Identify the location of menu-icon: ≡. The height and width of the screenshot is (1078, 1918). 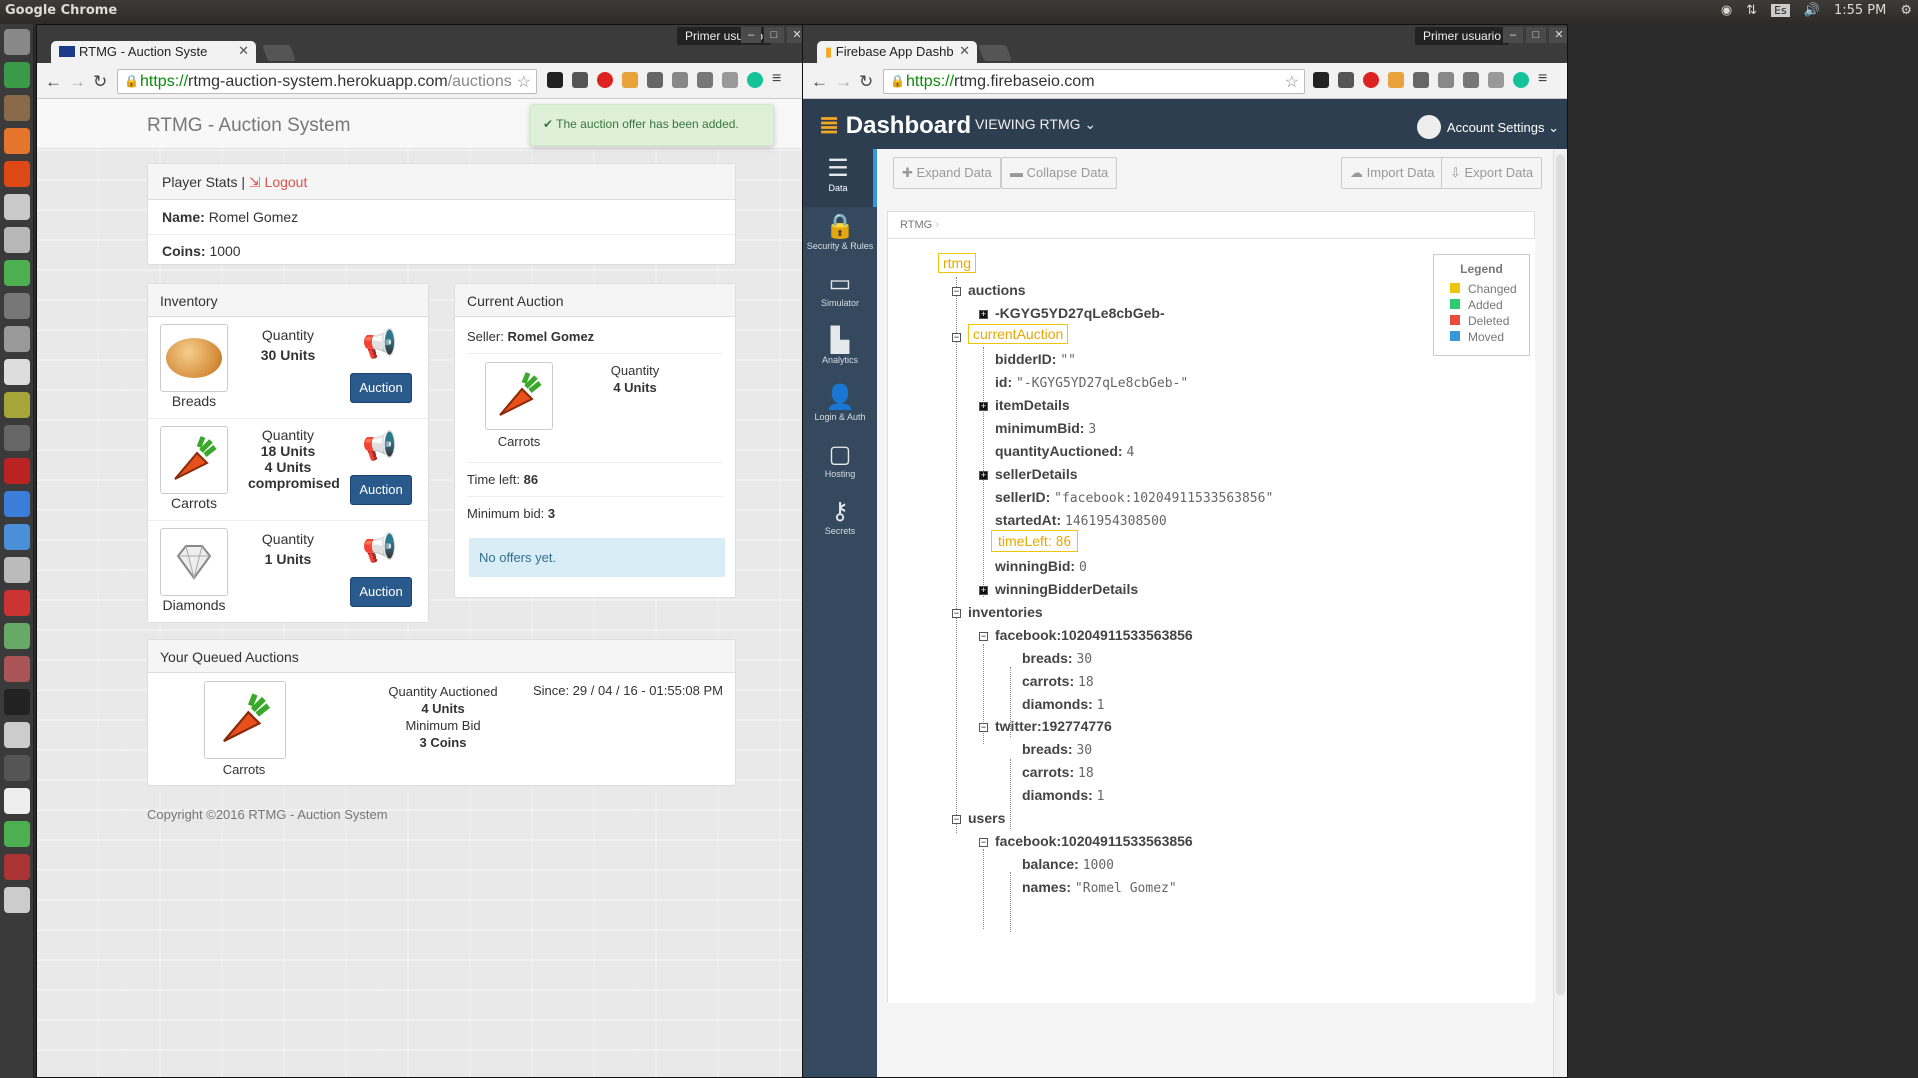
(780, 79).